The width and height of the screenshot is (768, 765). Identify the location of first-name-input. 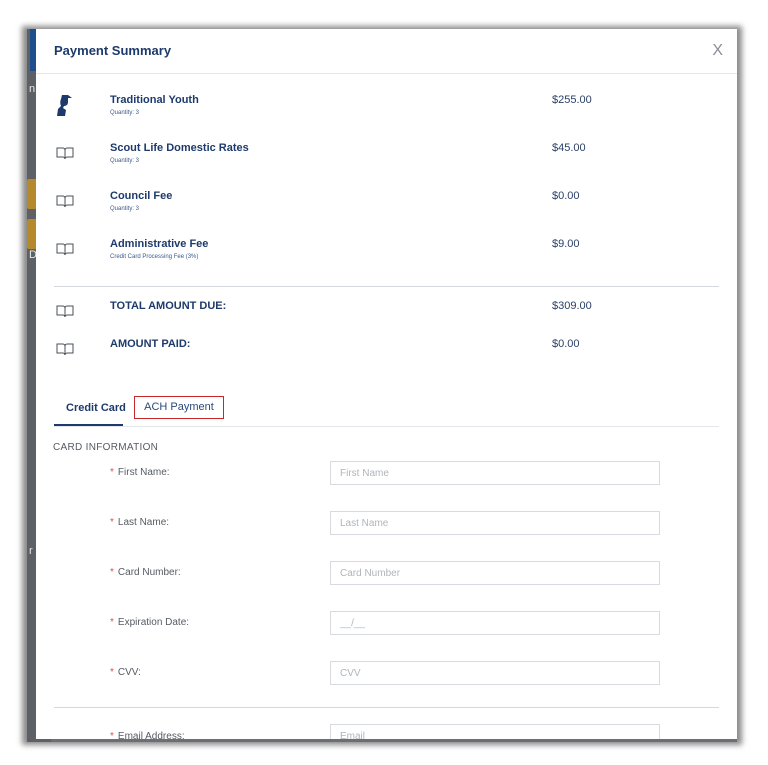
(495, 473).